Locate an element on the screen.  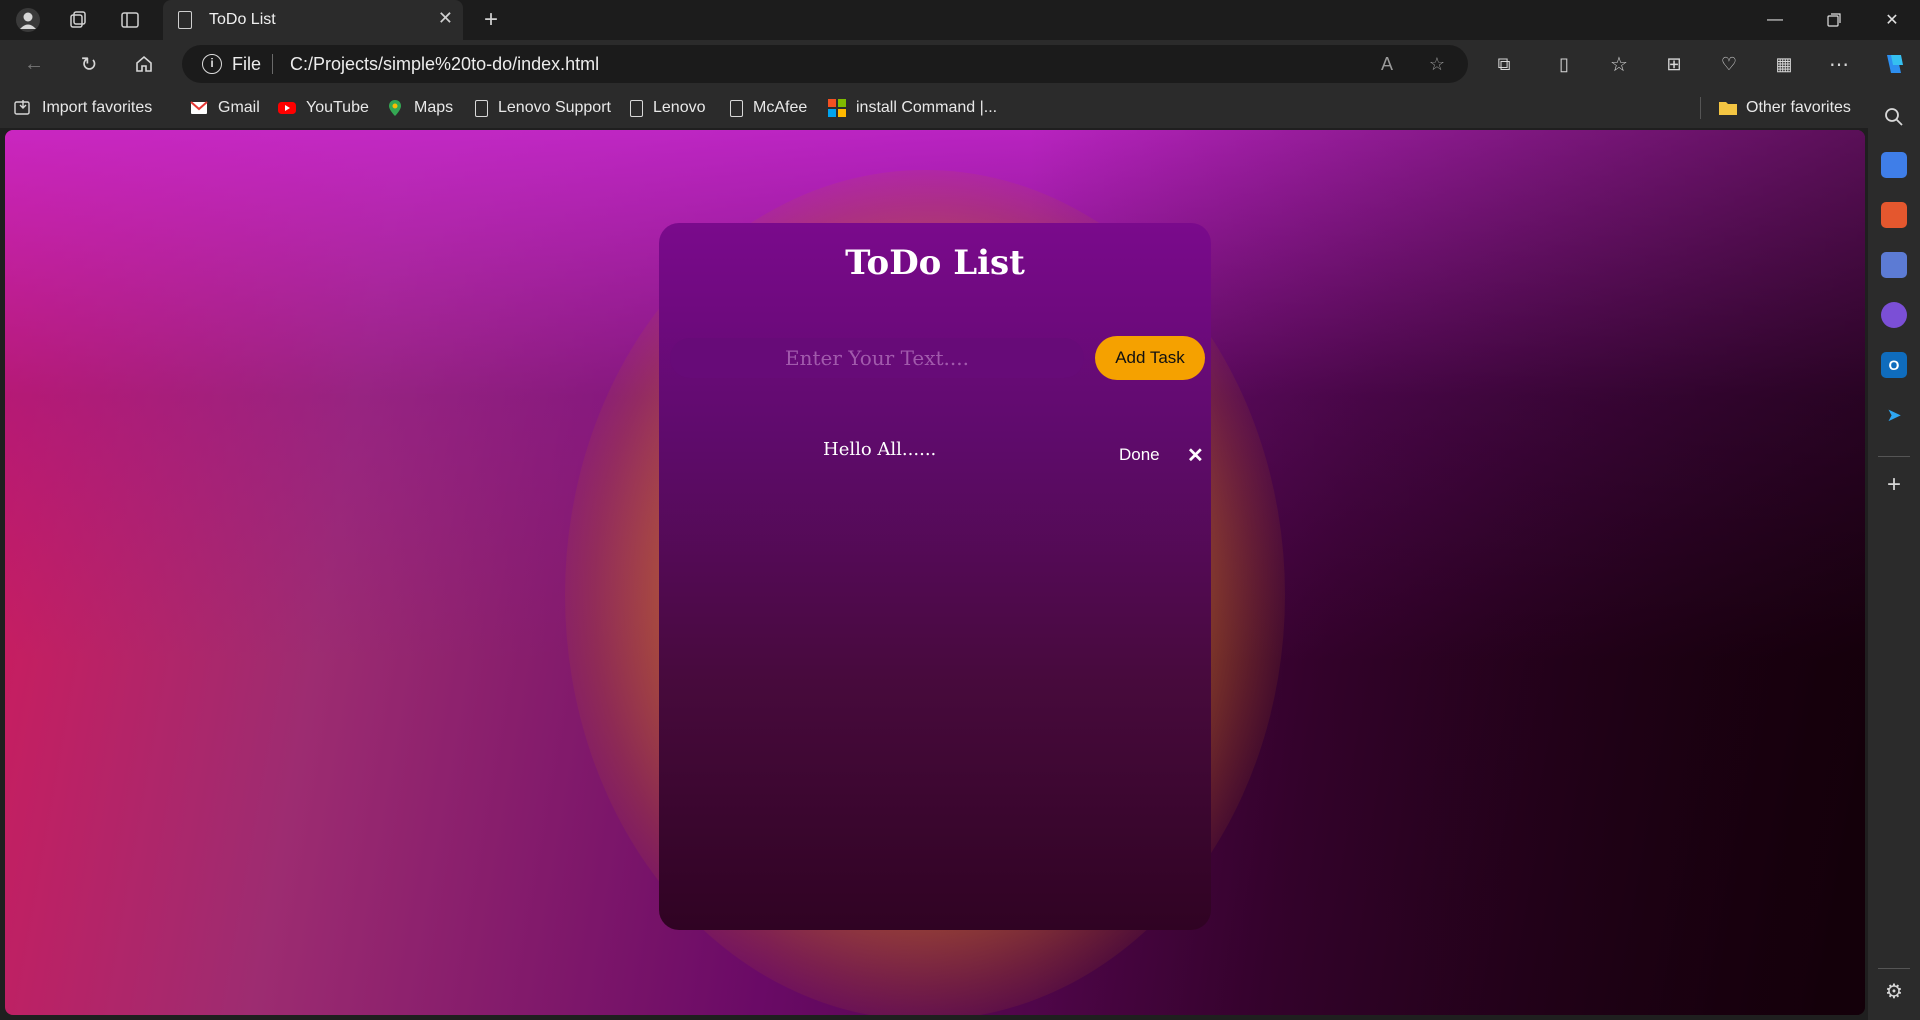
profile-avatar-icon is located at coordinates (28, 20).